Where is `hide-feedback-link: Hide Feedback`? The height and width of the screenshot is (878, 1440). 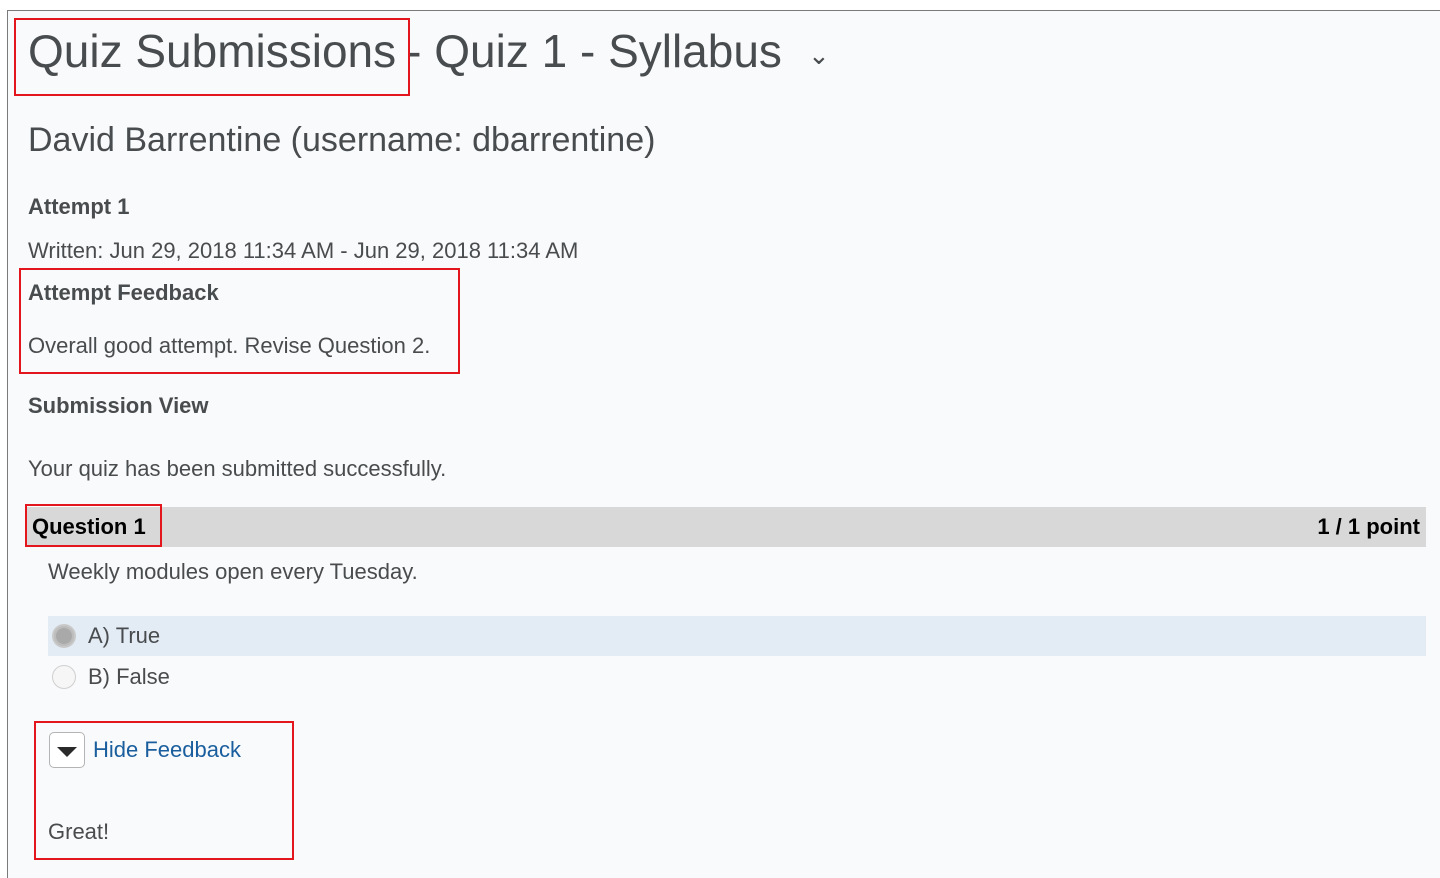
hide-feedback-link: Hide Feedback is located at coordinates (167, 750).